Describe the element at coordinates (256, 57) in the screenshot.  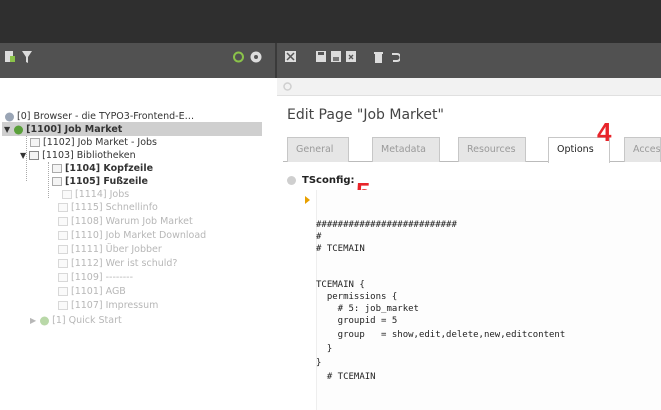
I see `help-icon` at that location.